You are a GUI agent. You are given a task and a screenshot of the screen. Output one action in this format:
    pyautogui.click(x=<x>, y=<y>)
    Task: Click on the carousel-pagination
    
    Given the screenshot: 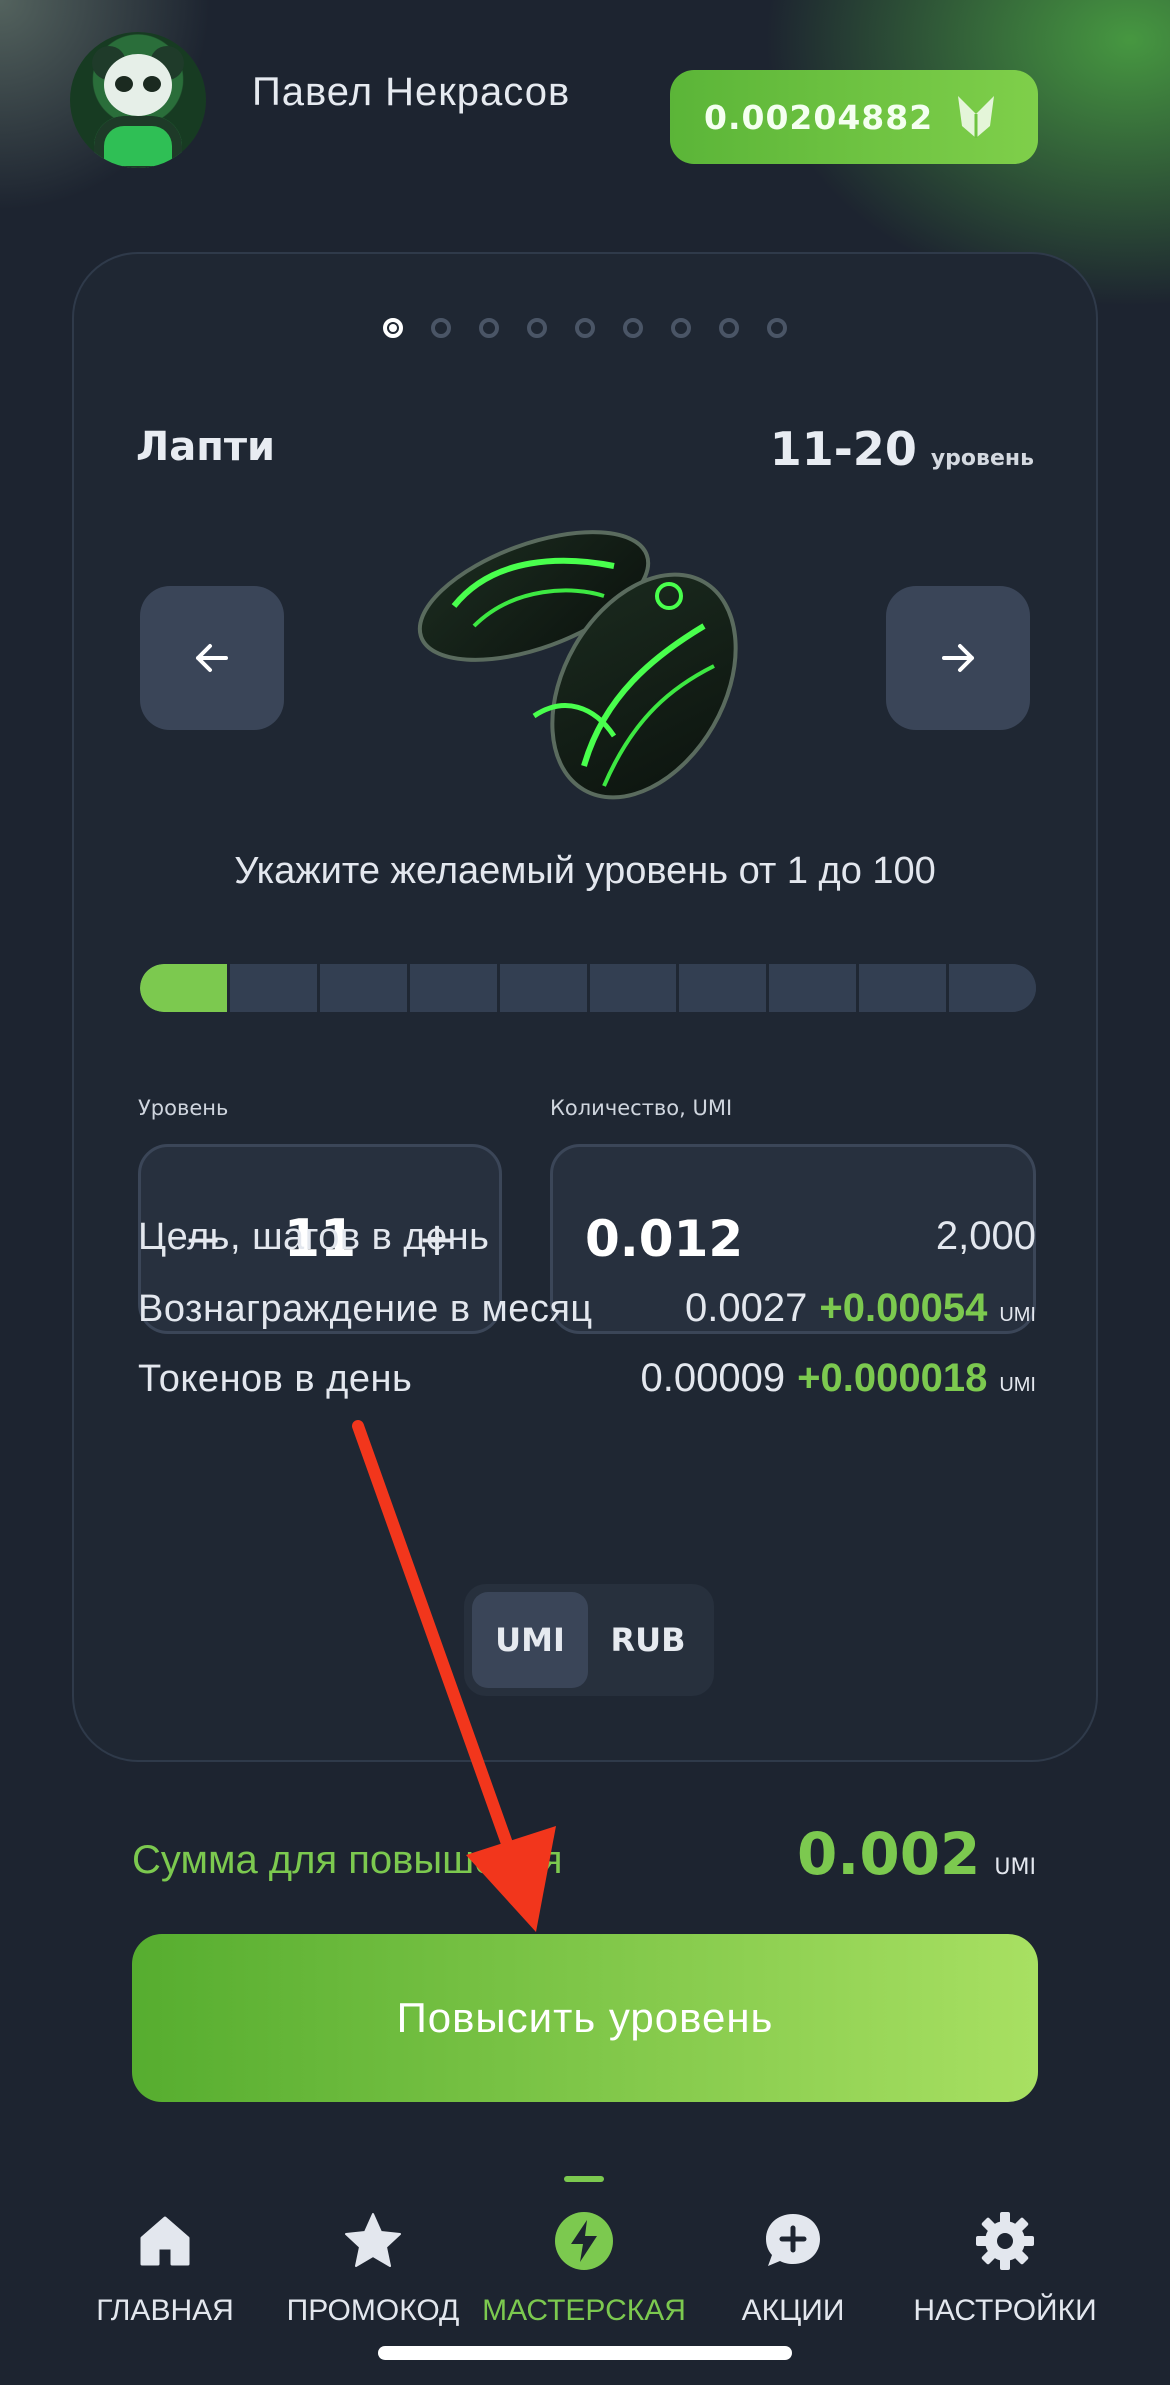 What is the action you would take?
    pyautogui.click(x=585, y=328)
    